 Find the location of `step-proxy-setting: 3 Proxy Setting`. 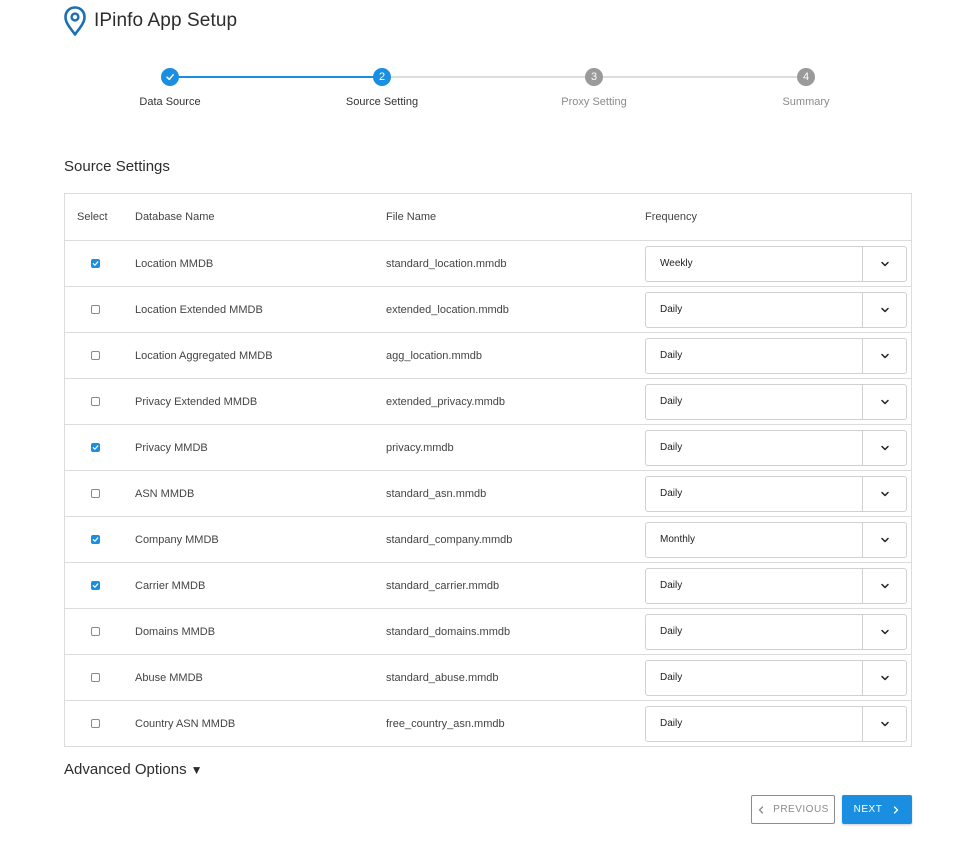

step-proxy-setting: 3 Proxy Setting is located at coordinates (594, 87).